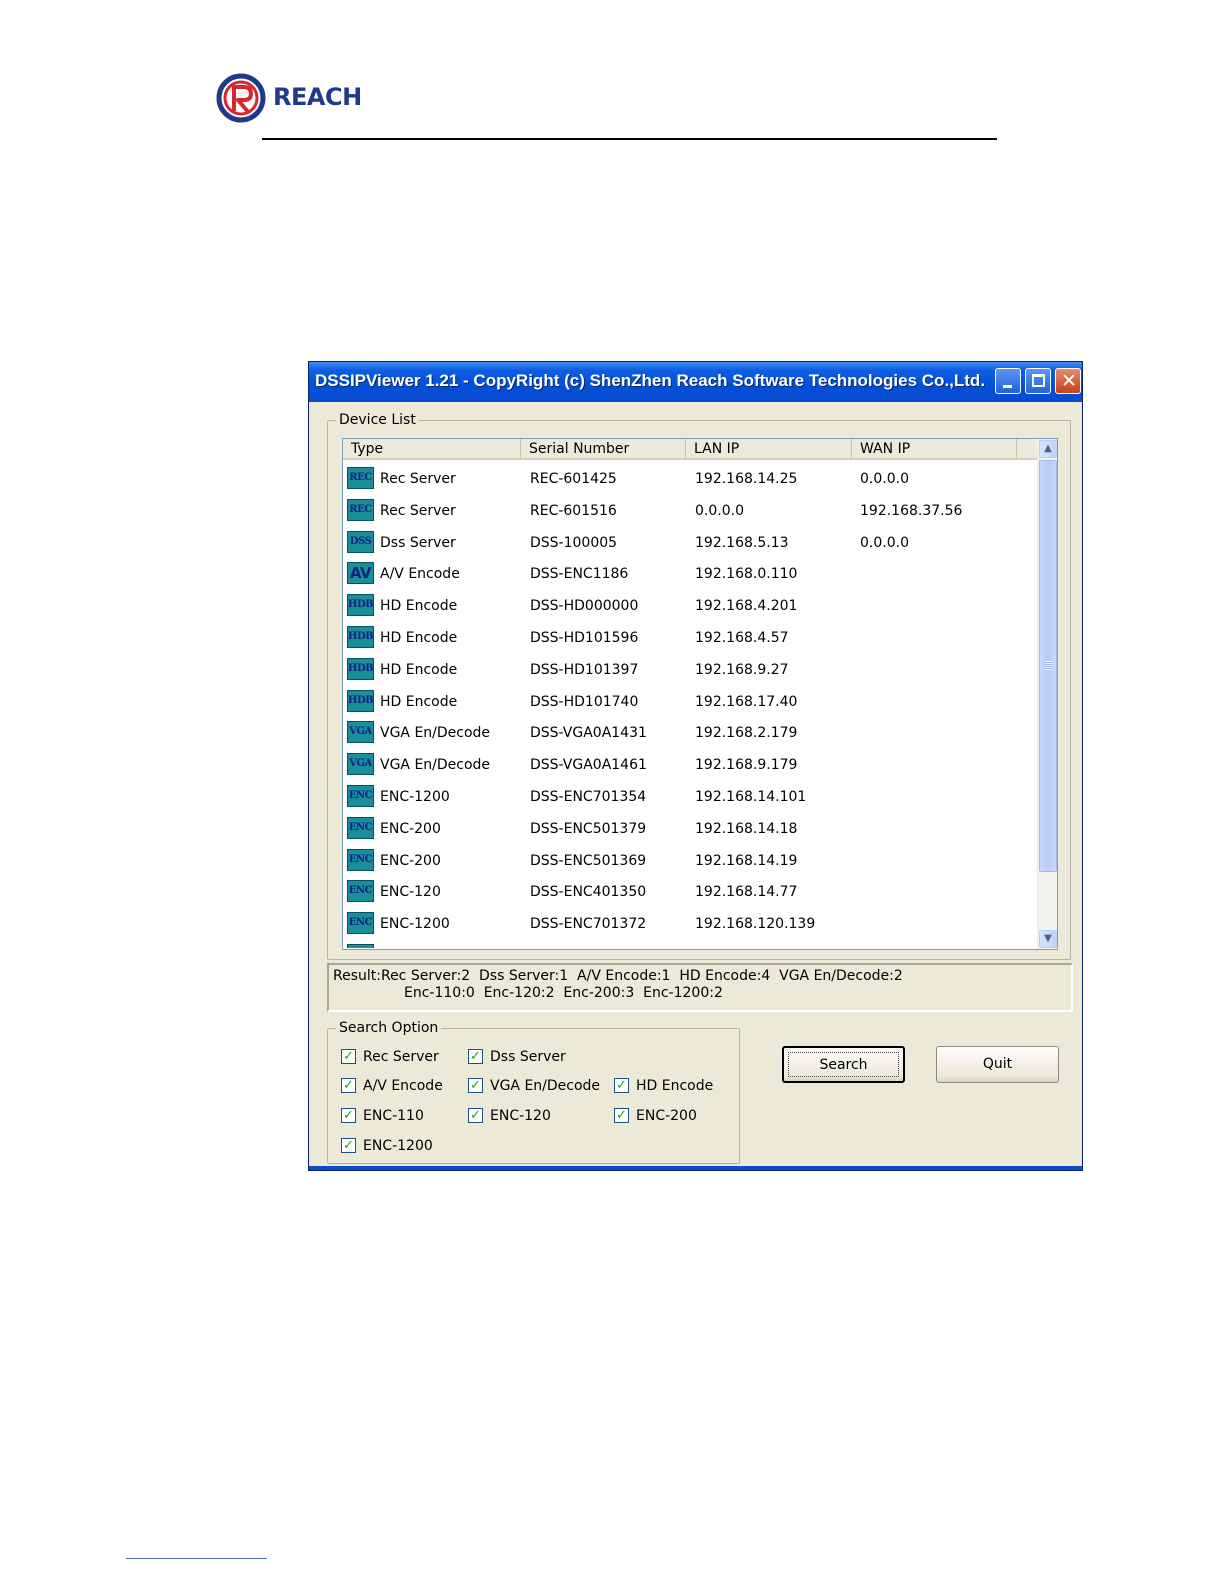 The height and width of the screenshot is (1584, 1224). I want to click on scroll-up-button: ▲, so click(1048, 449).